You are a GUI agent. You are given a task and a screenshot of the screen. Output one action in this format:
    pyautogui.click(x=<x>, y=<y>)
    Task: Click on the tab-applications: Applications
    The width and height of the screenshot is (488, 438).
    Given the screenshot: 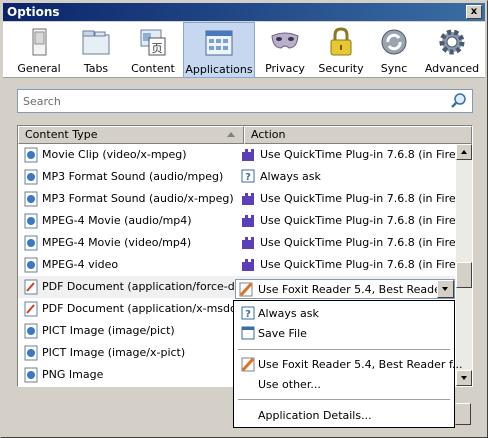 What is the action you would take?
    pyautogui.click(x=219, y=50)
    